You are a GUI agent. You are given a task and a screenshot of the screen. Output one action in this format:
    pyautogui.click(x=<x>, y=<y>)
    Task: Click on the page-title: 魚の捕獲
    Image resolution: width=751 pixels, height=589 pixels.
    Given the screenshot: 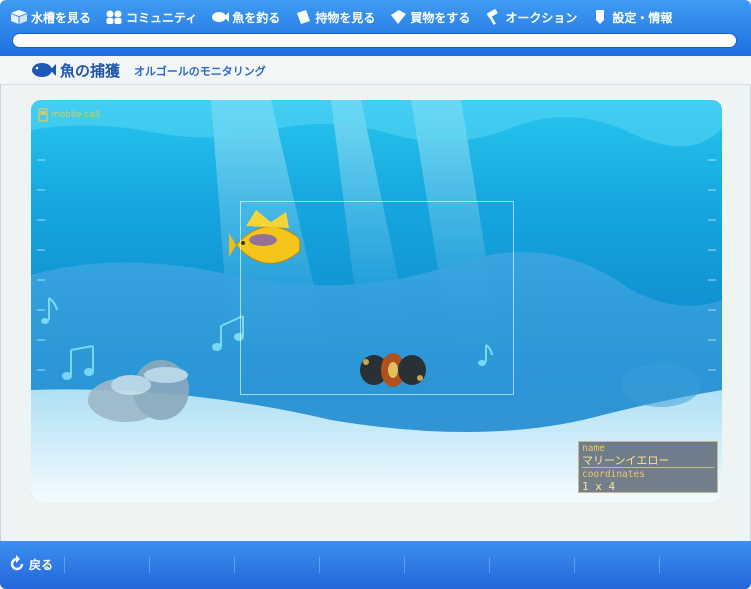 What is the action you would take?
    pyautogui.click(x=90, y=71)
    